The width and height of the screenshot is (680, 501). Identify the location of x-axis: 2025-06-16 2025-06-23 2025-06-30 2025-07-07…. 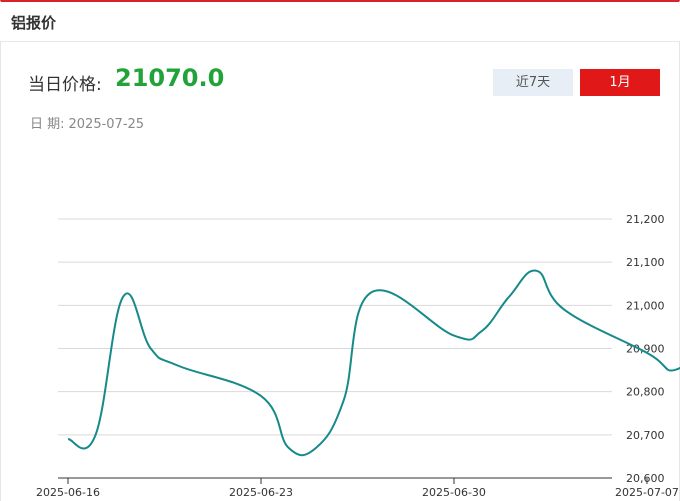
(357, 488).